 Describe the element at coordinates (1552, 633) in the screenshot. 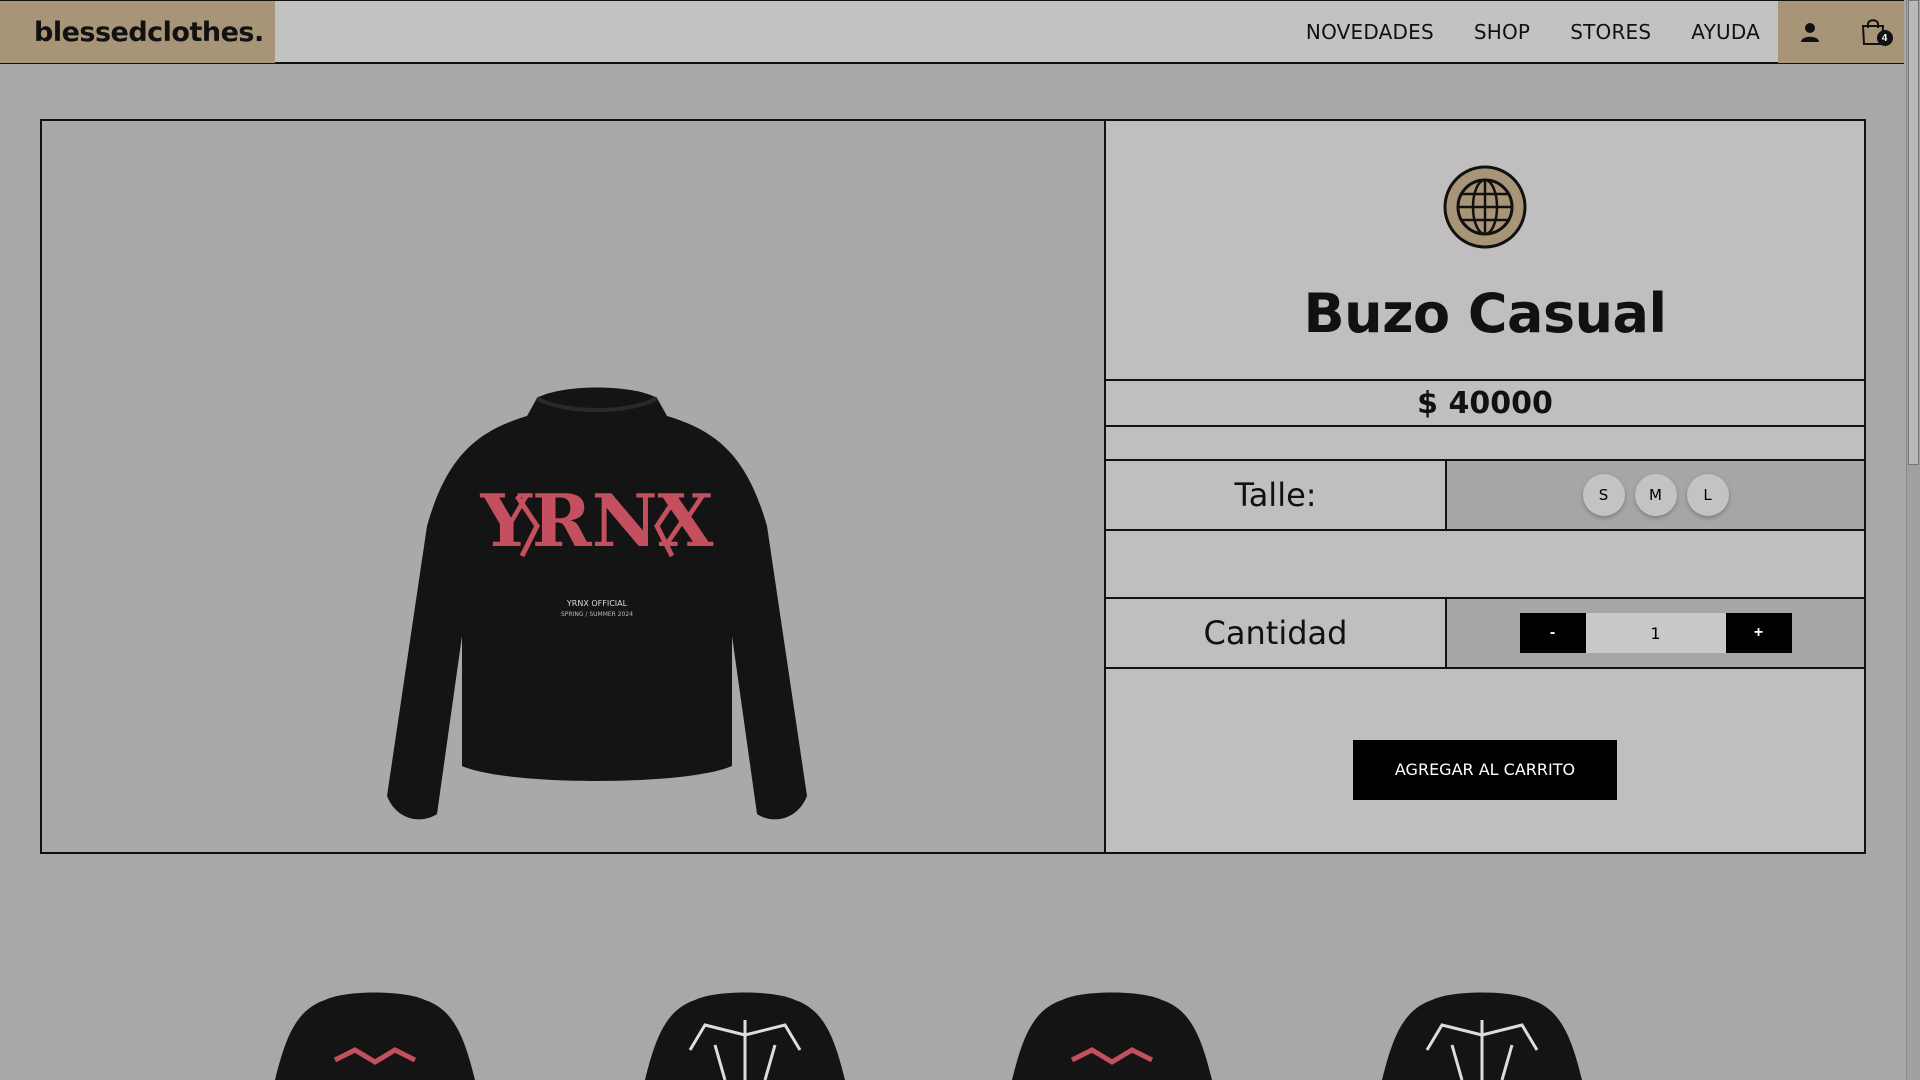

I see `decrement-button: -` at that location.